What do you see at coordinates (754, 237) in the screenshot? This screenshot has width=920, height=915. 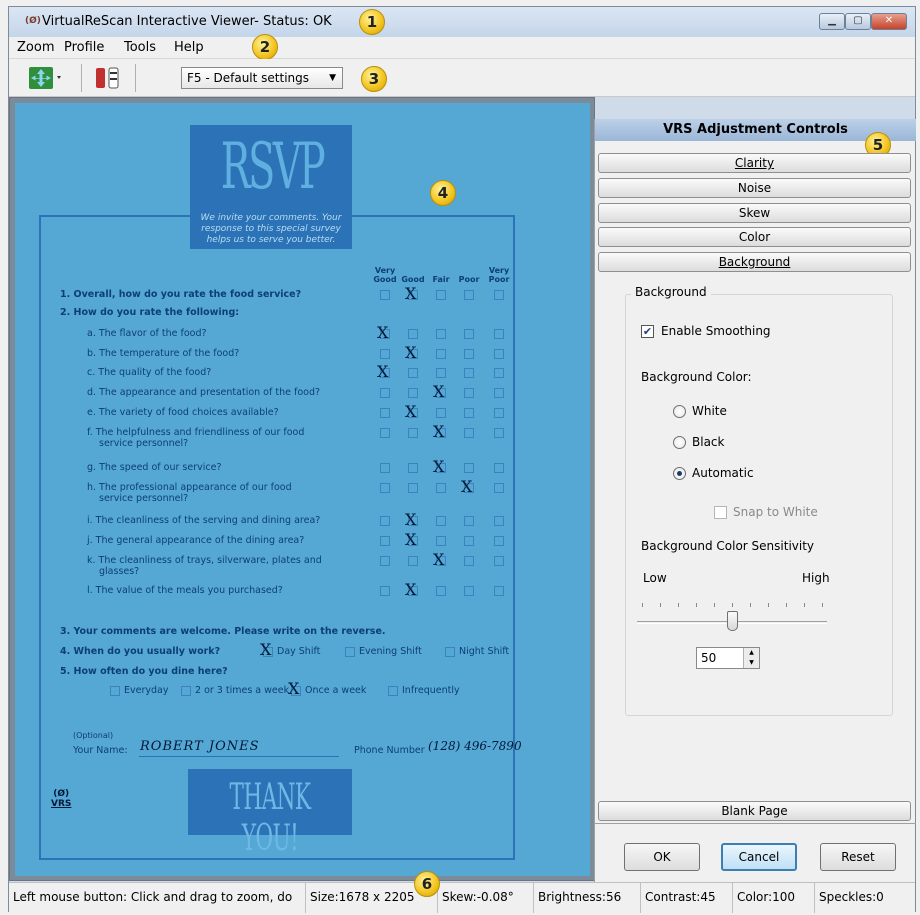 I see `section-color-button: Color` at bounding box center [754, 237].